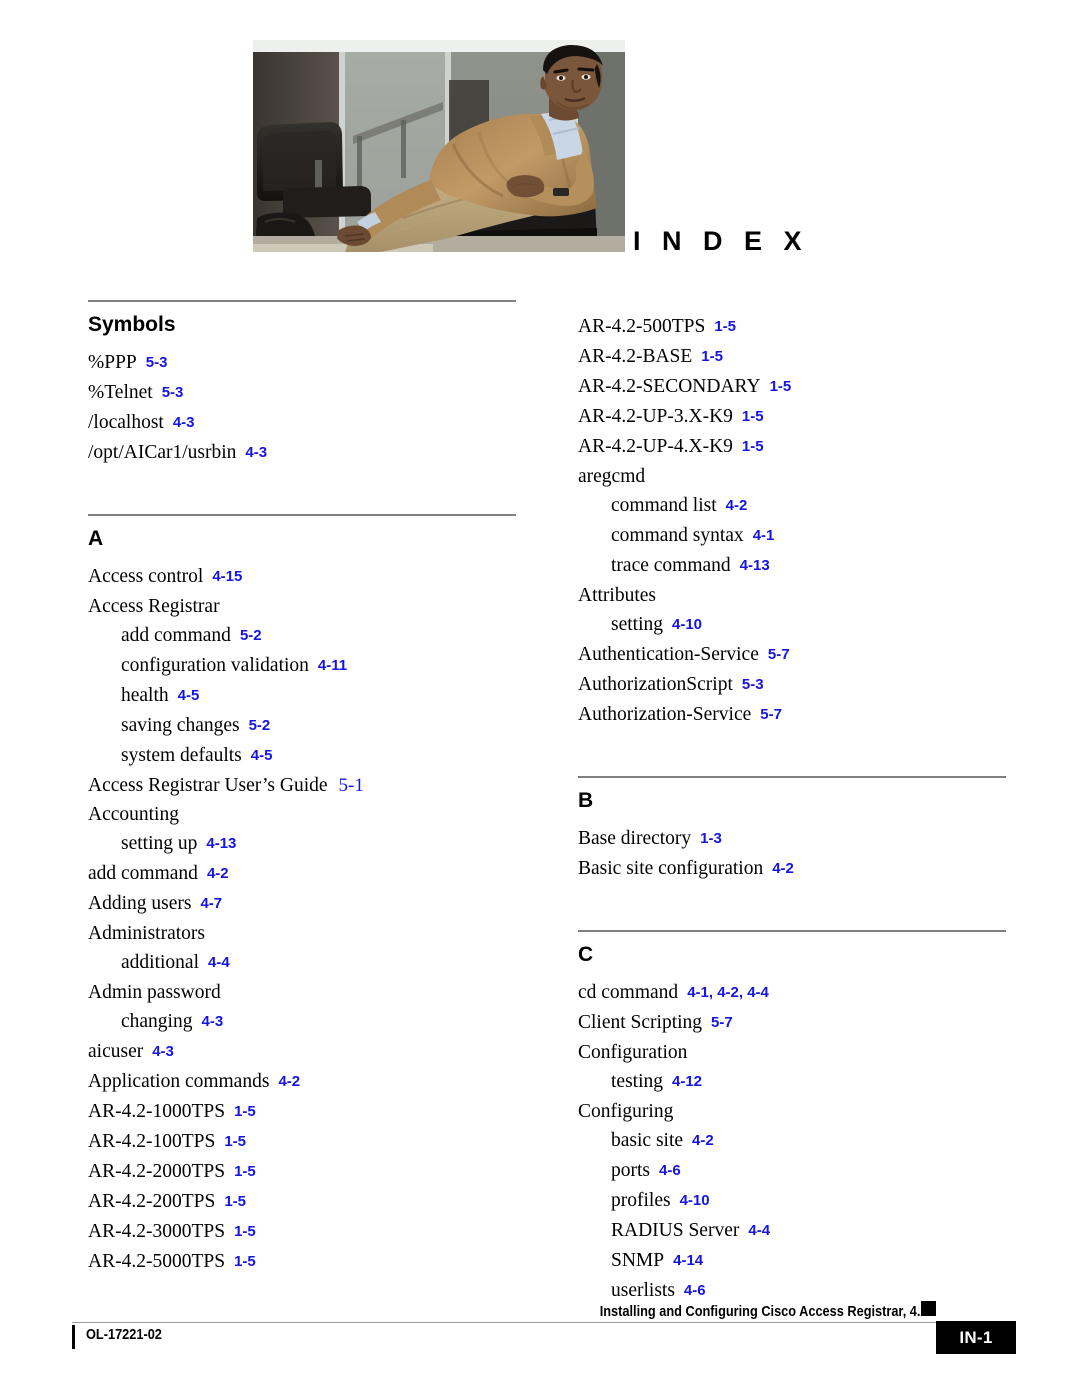 The image size is (1080, 1397). Describe the element at coordinates (793, 357) in the screenshot. I see `index-entry: AR-4.2-BASE 1-5` at that location.